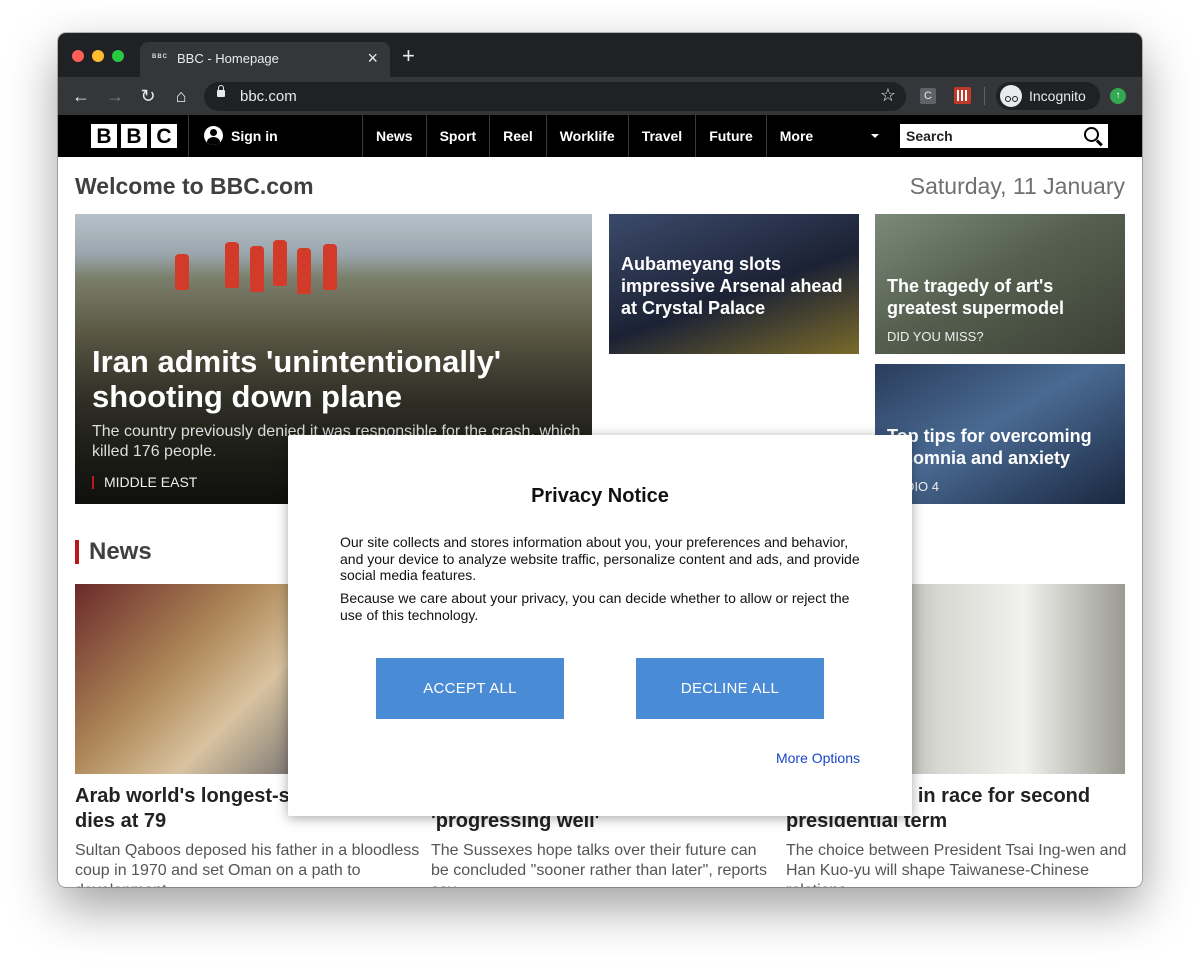 The width and height of the screenshot is (1200, 971). Describe the element at coordinates (181, 96) in the screenshot. I see `home-icon: ⌂` at that location.